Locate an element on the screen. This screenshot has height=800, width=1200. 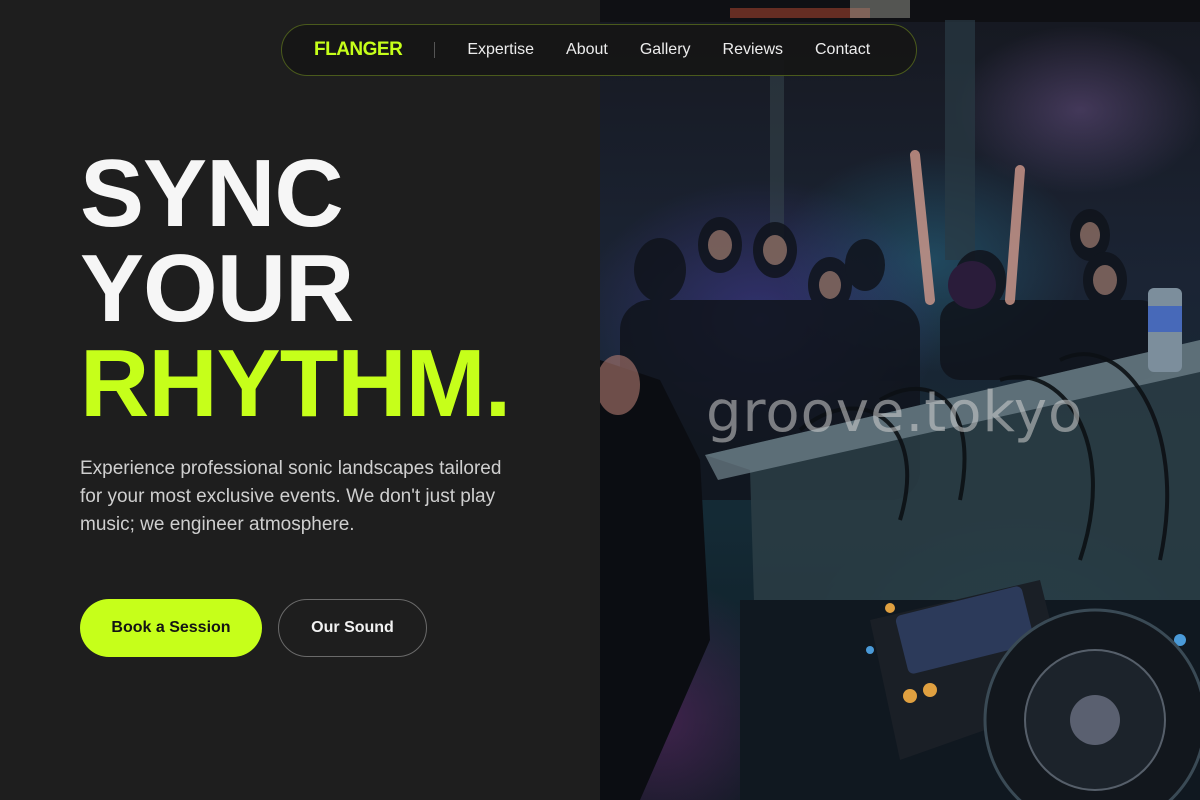
headline-line-3-accent: RHYTHM. is located at coordinates (295, 383).